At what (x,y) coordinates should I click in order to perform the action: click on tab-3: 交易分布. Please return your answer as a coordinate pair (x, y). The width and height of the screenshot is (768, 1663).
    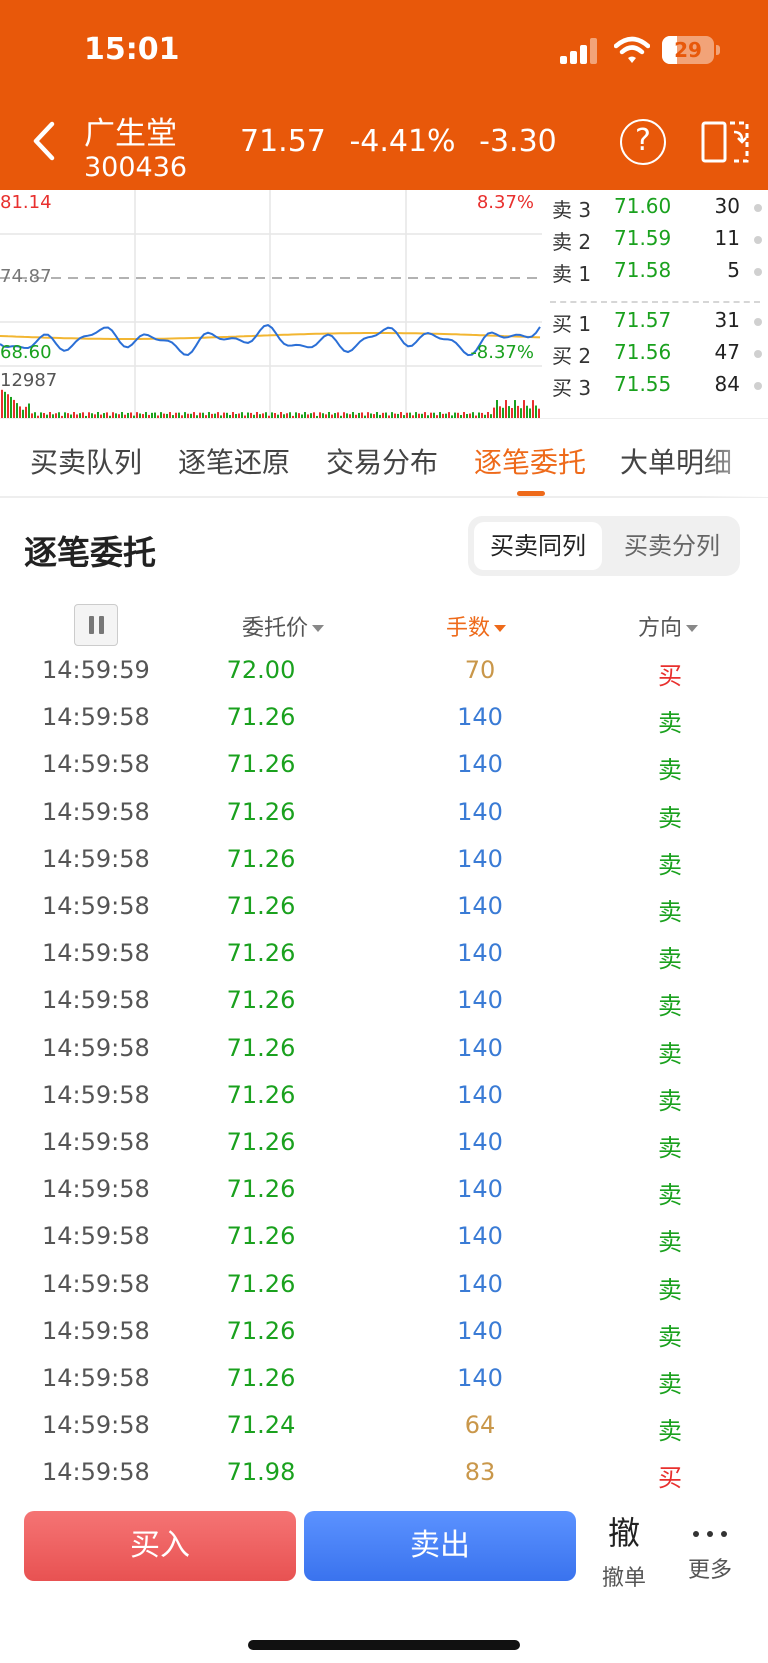
    Looking at the image, I should click on (382, 461).